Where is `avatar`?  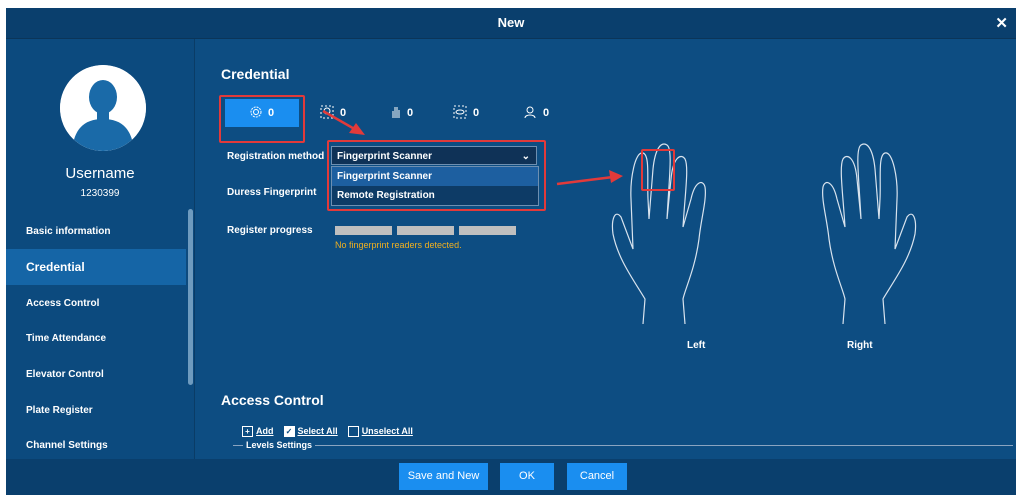
avatar is located at coordinates (103, 108).